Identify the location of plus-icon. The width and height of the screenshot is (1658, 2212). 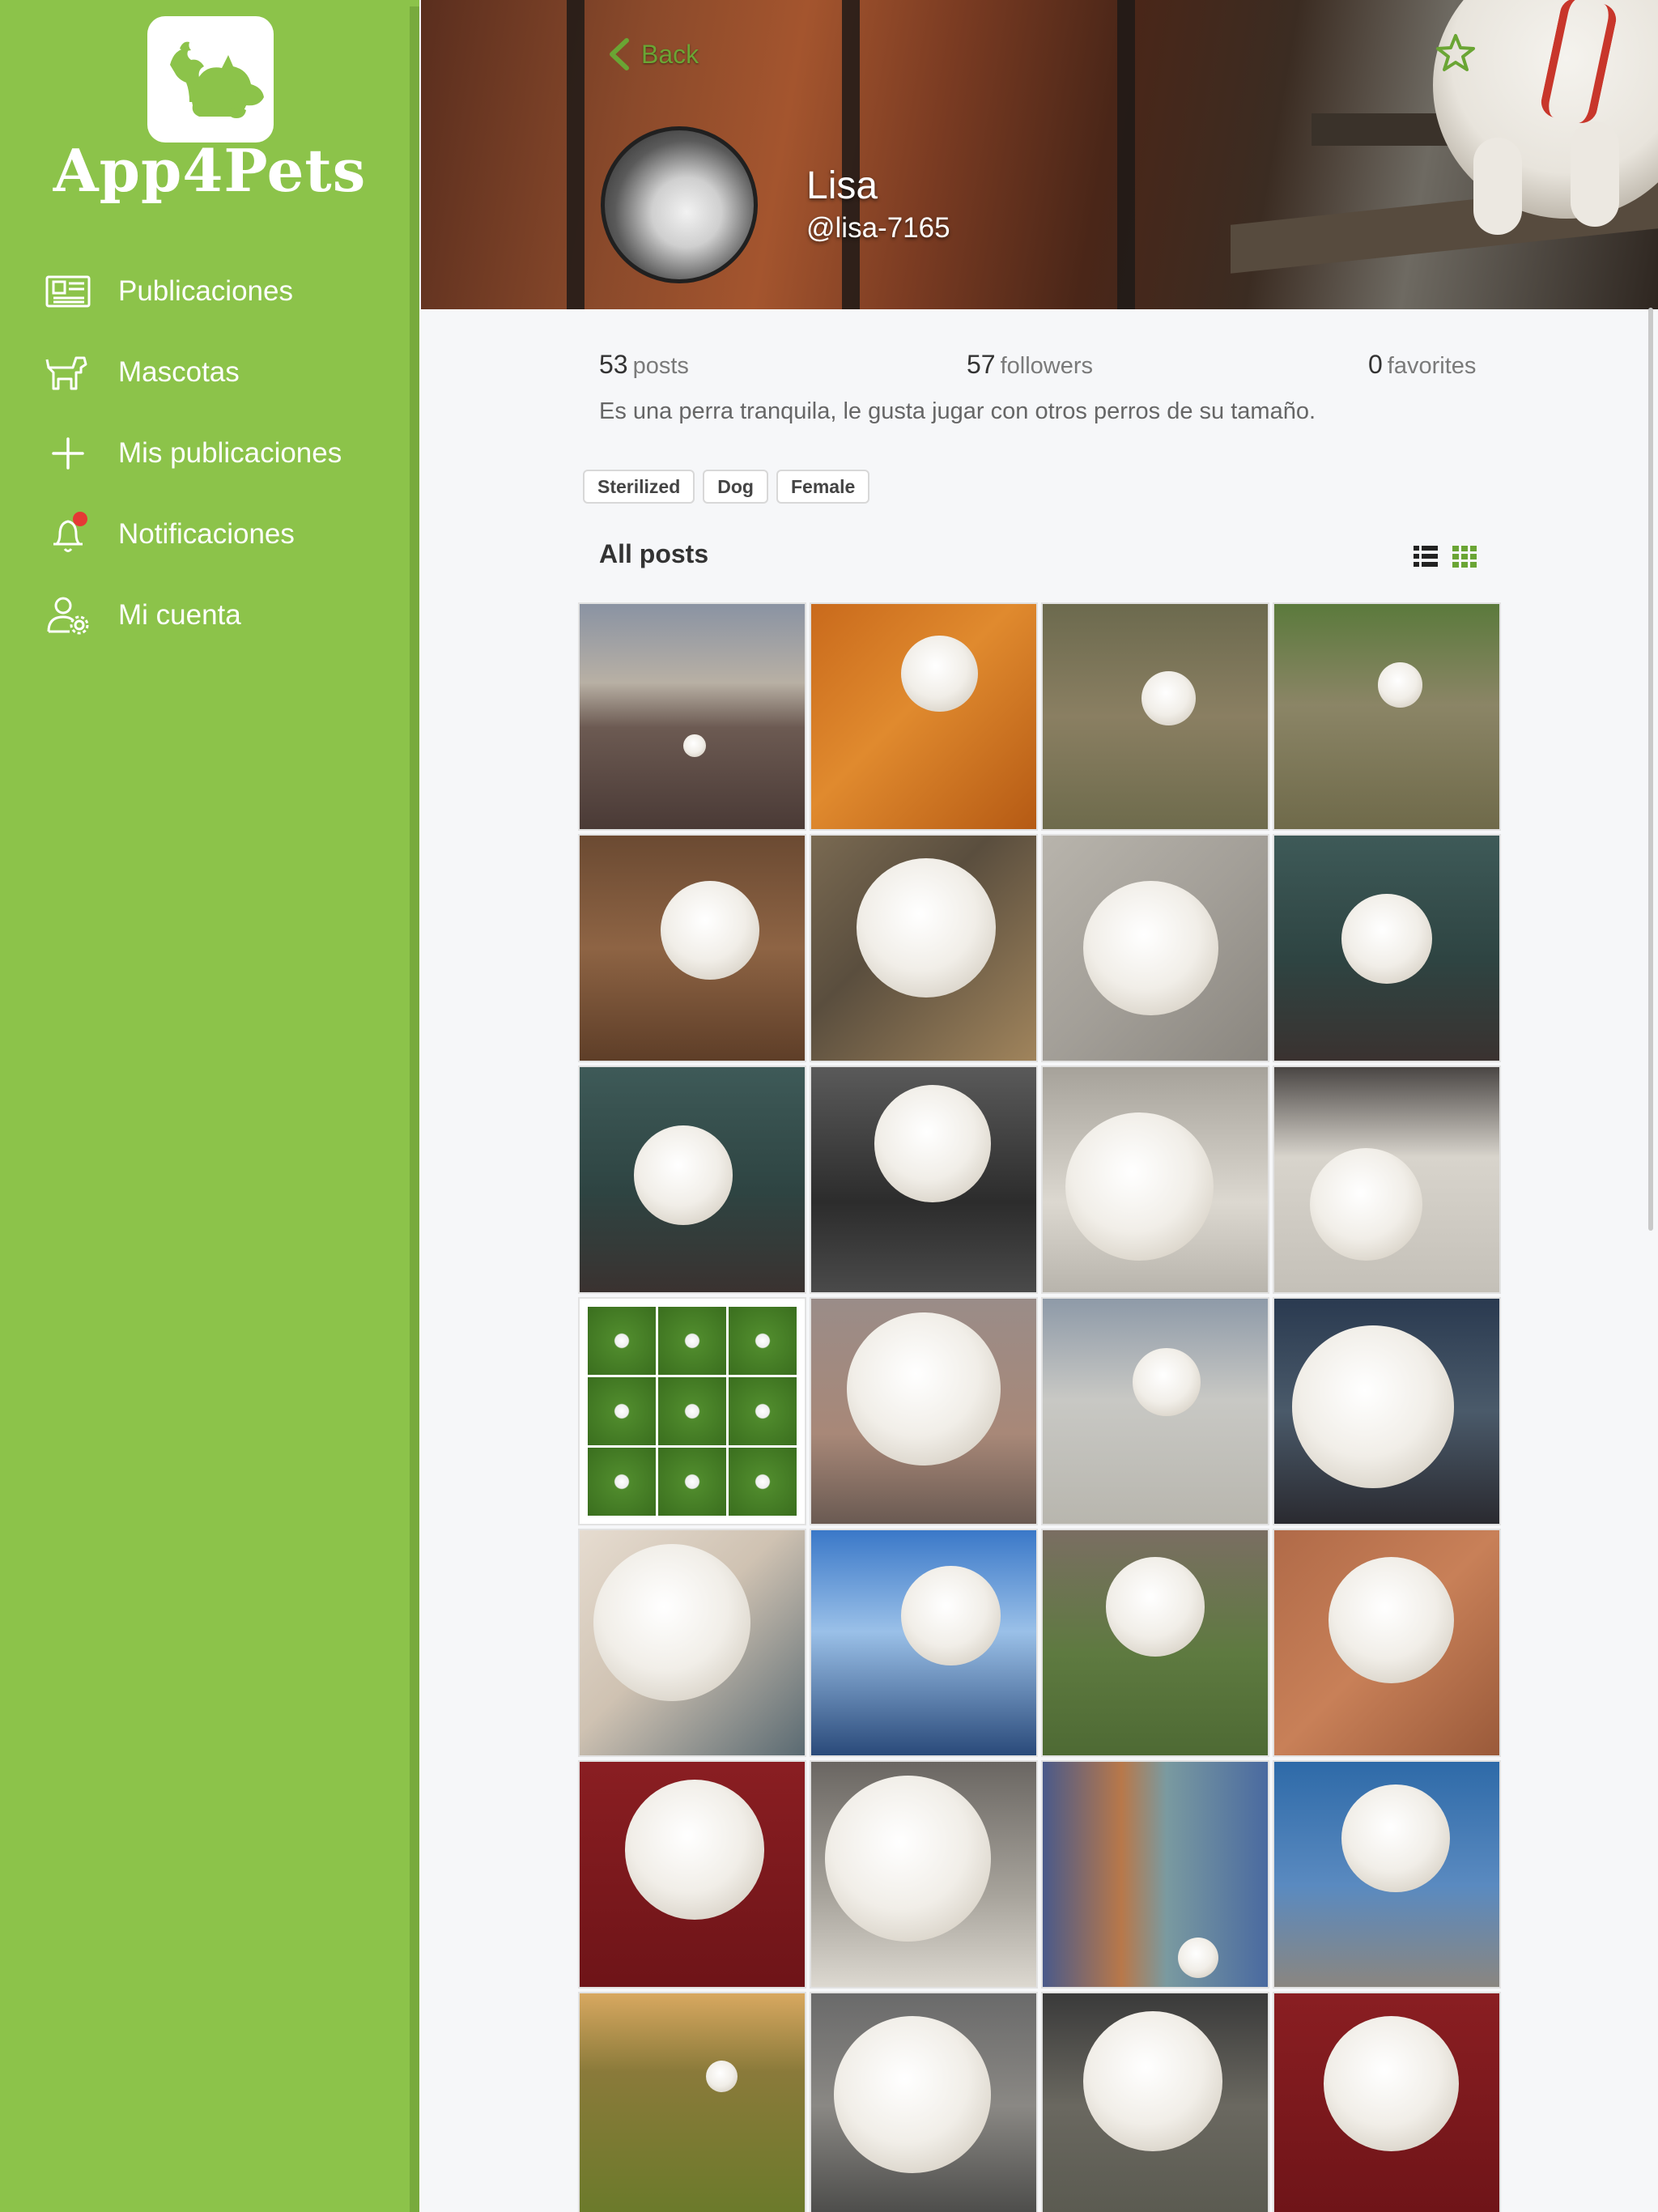
(68, 454).